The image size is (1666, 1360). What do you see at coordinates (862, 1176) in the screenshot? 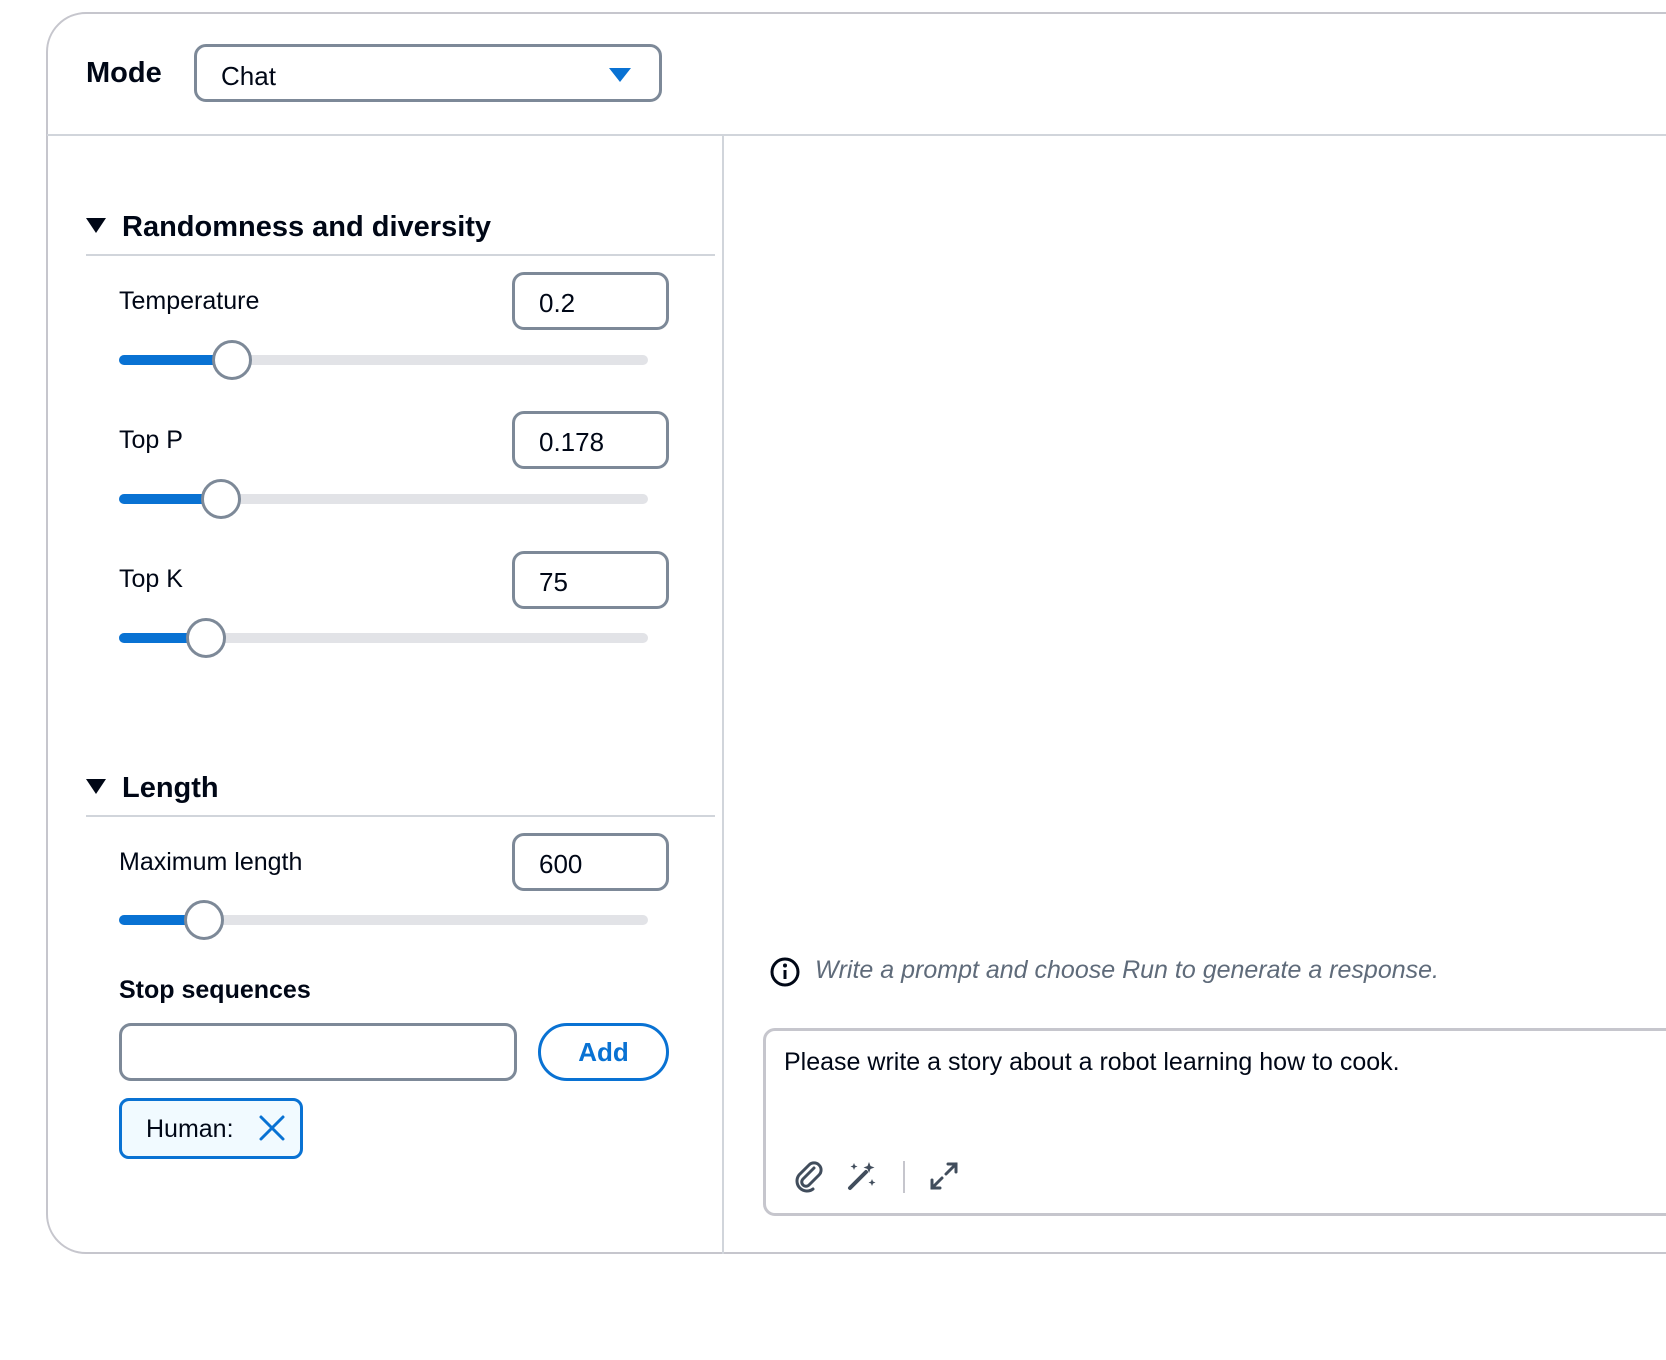
I see `magic-wand-icon` at bounding box center [862, 1176].